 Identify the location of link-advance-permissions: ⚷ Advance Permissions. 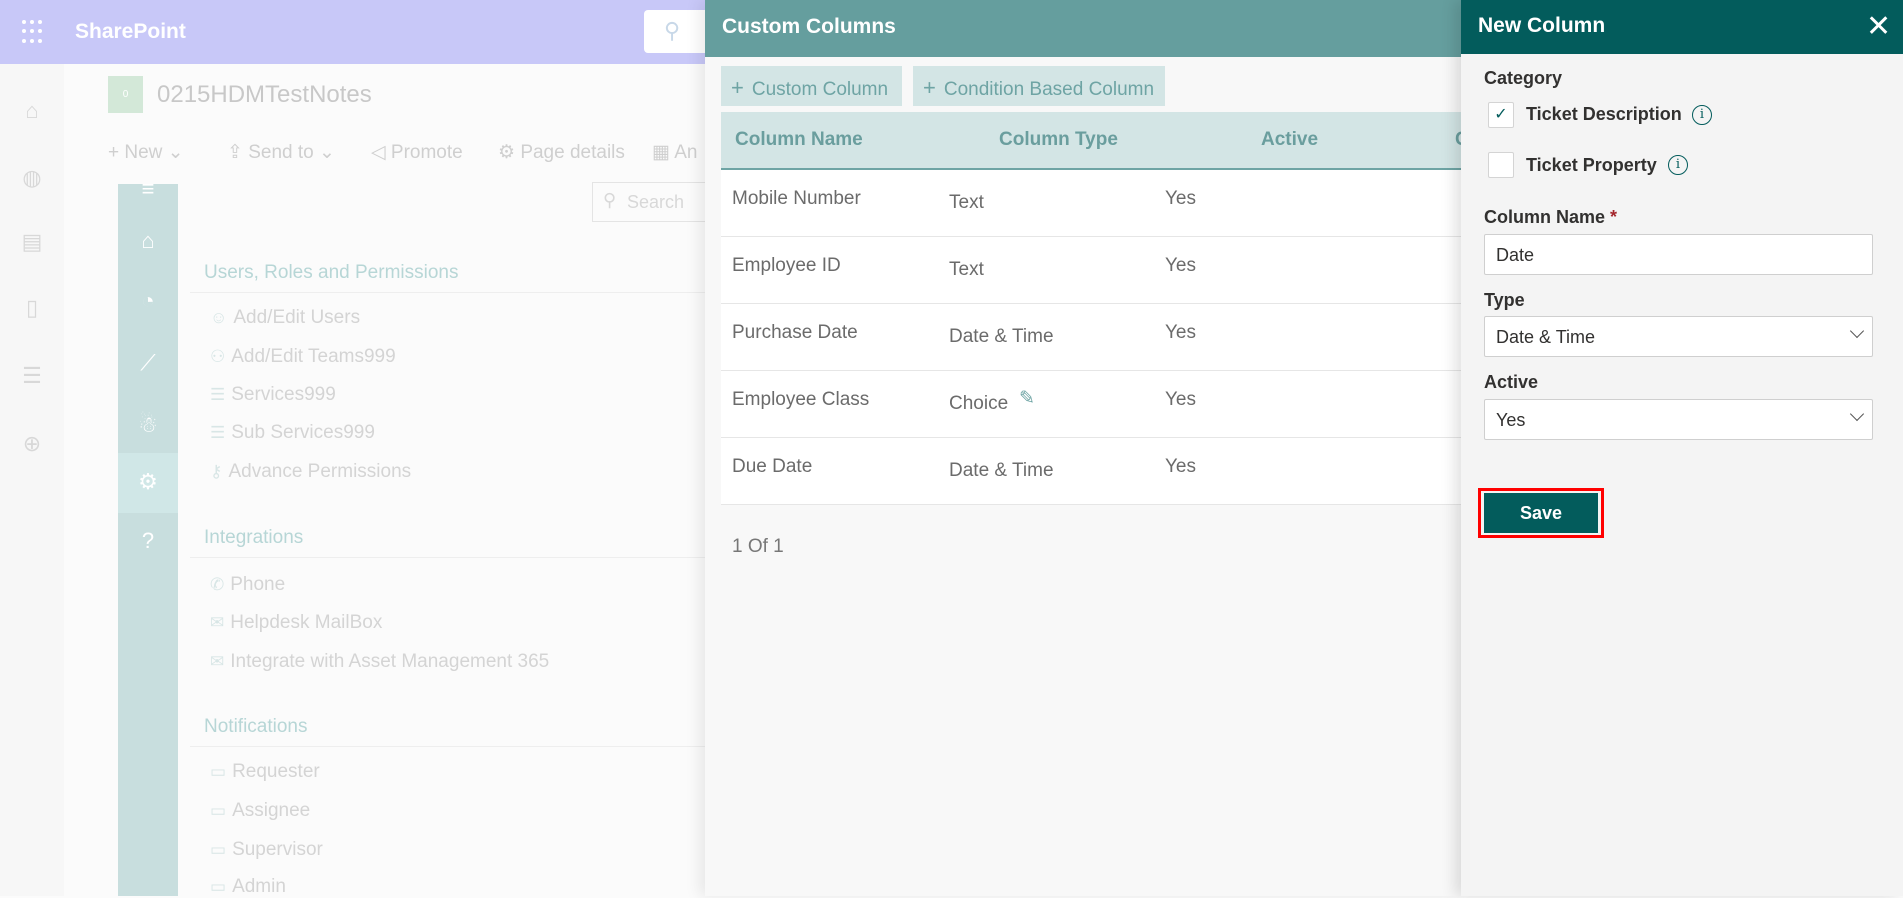
(310, 472).